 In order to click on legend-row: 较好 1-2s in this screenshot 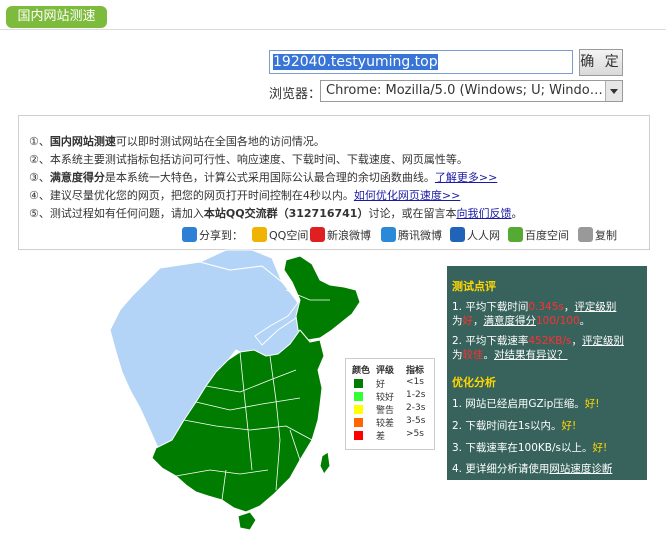, I will do `click(390, 396)`.